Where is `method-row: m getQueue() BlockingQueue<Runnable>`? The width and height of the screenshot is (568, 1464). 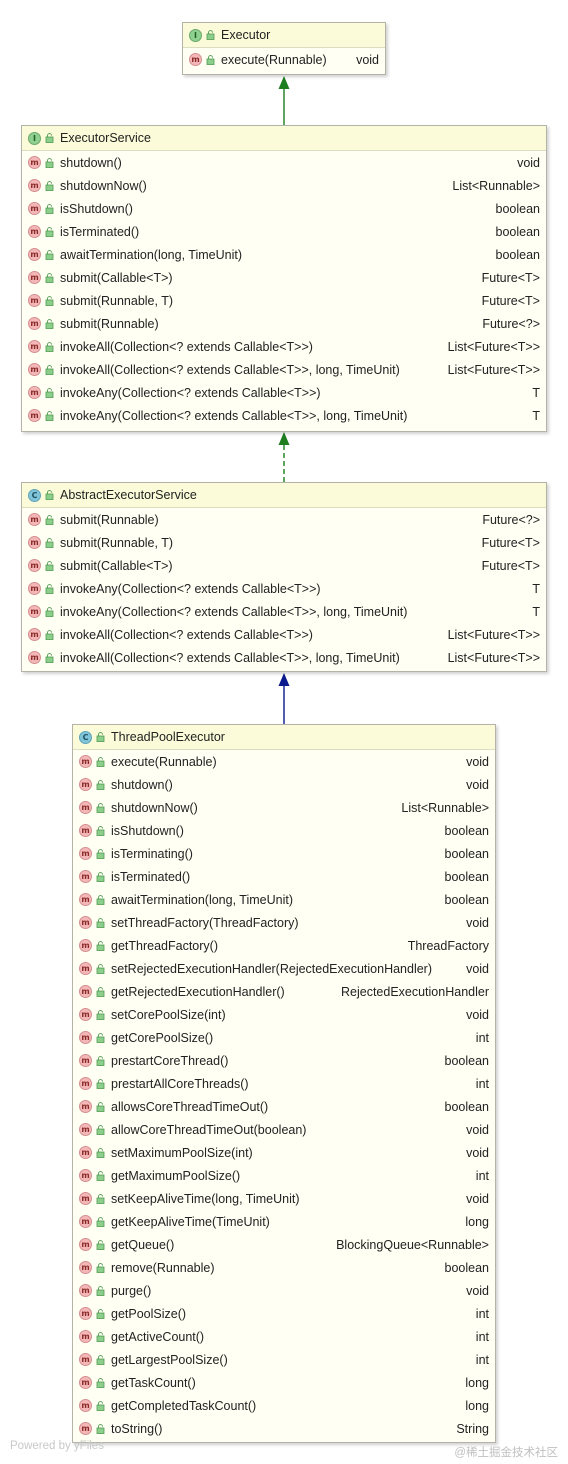
method-row: m getQueue() BlockingQueue<Runnable> is located at coordinates (284, 1244).